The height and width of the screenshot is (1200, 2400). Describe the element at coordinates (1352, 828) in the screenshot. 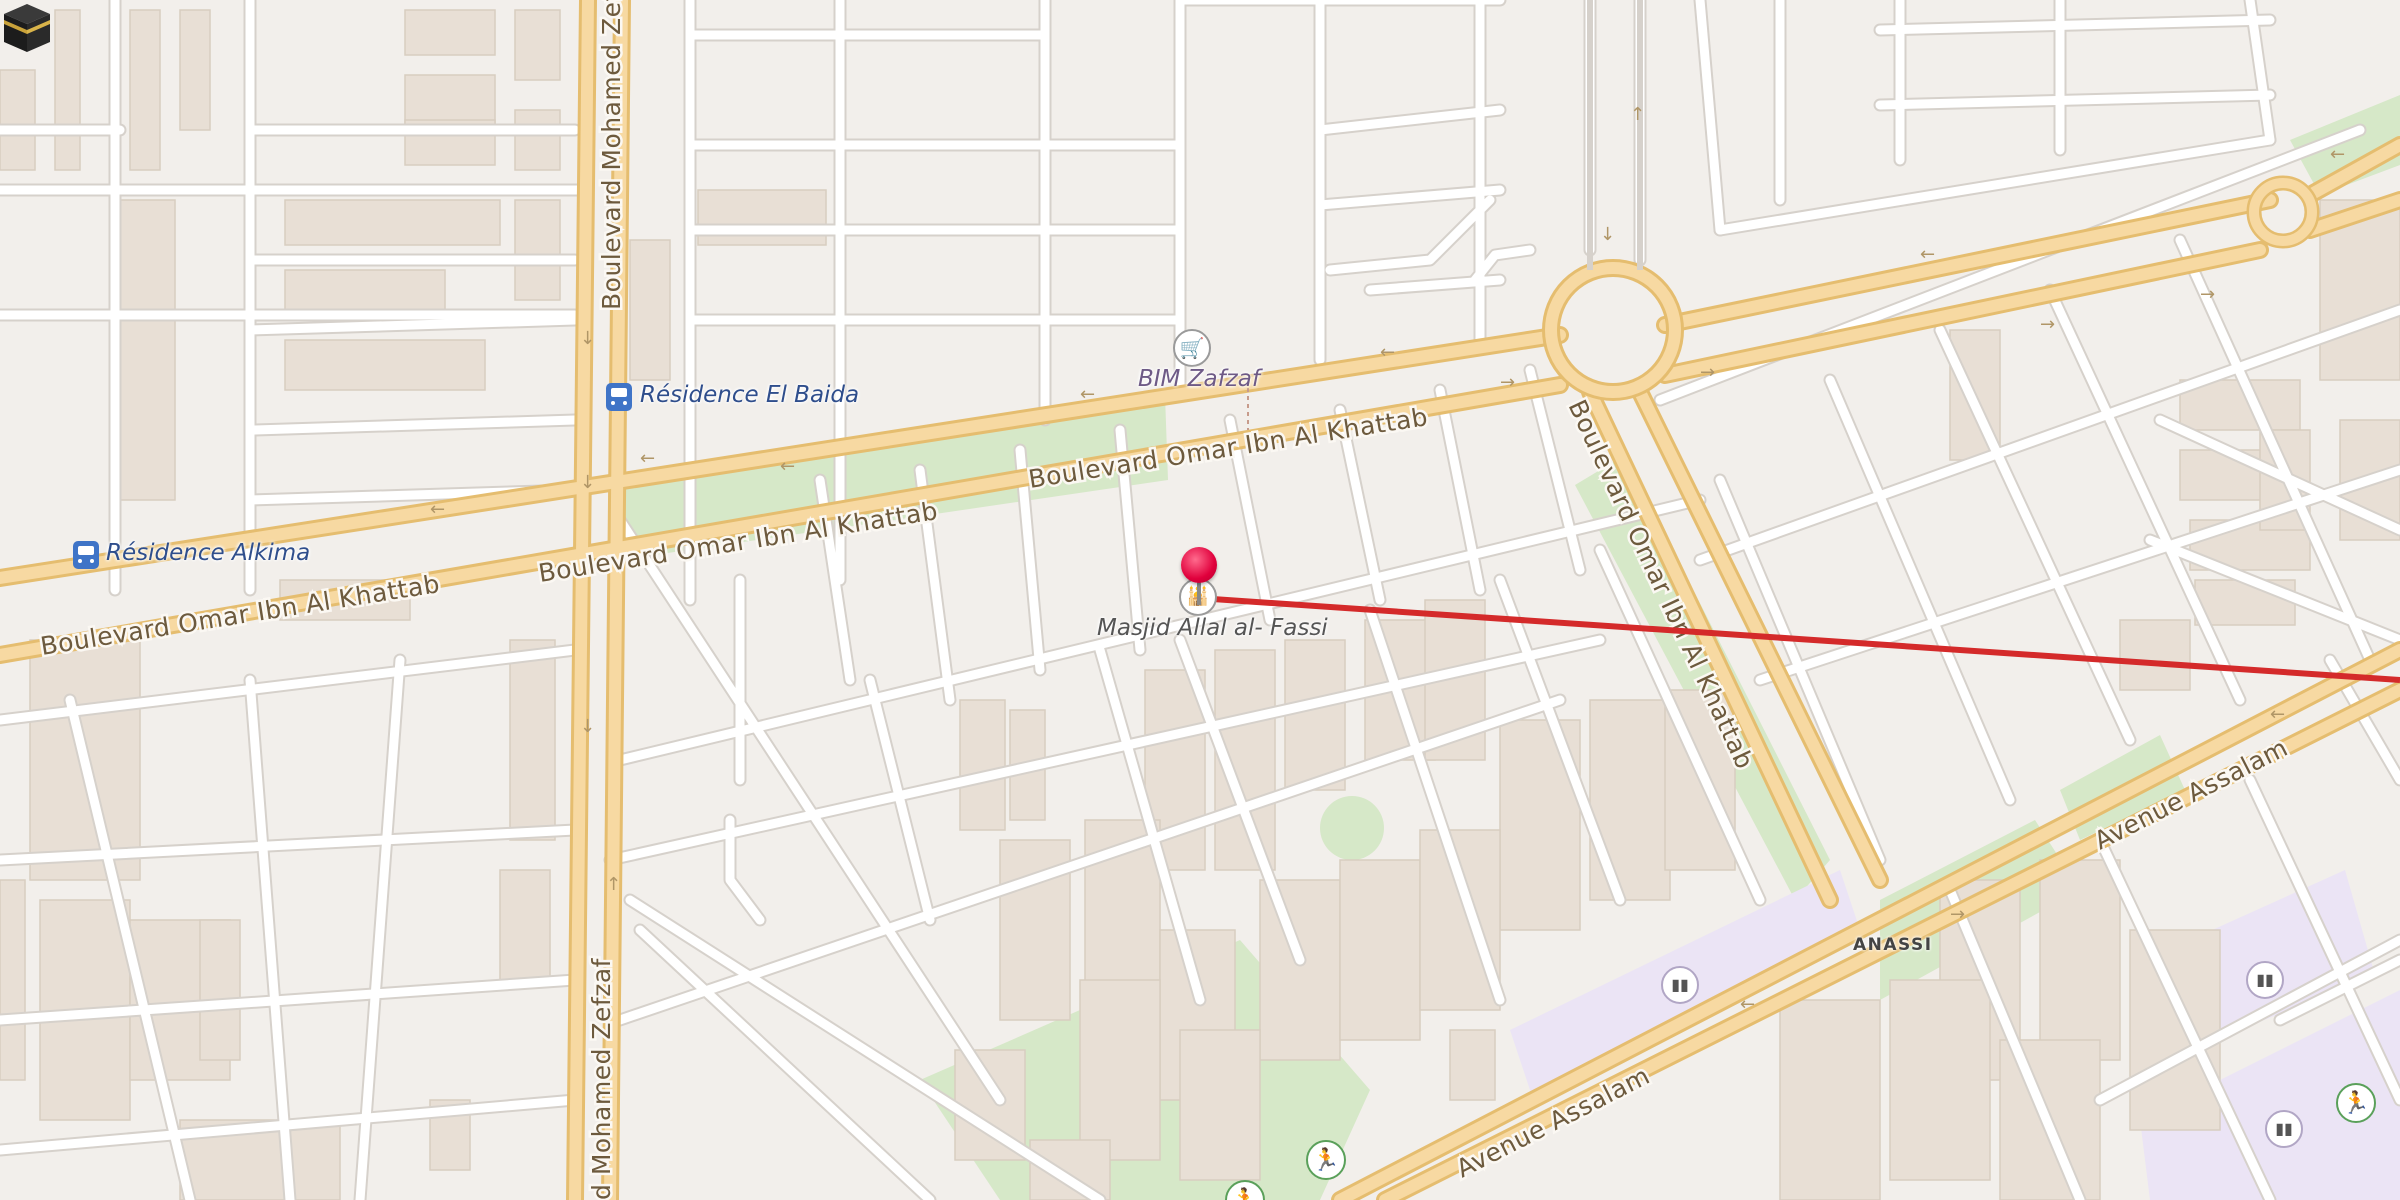

I see `park-area` at that location.